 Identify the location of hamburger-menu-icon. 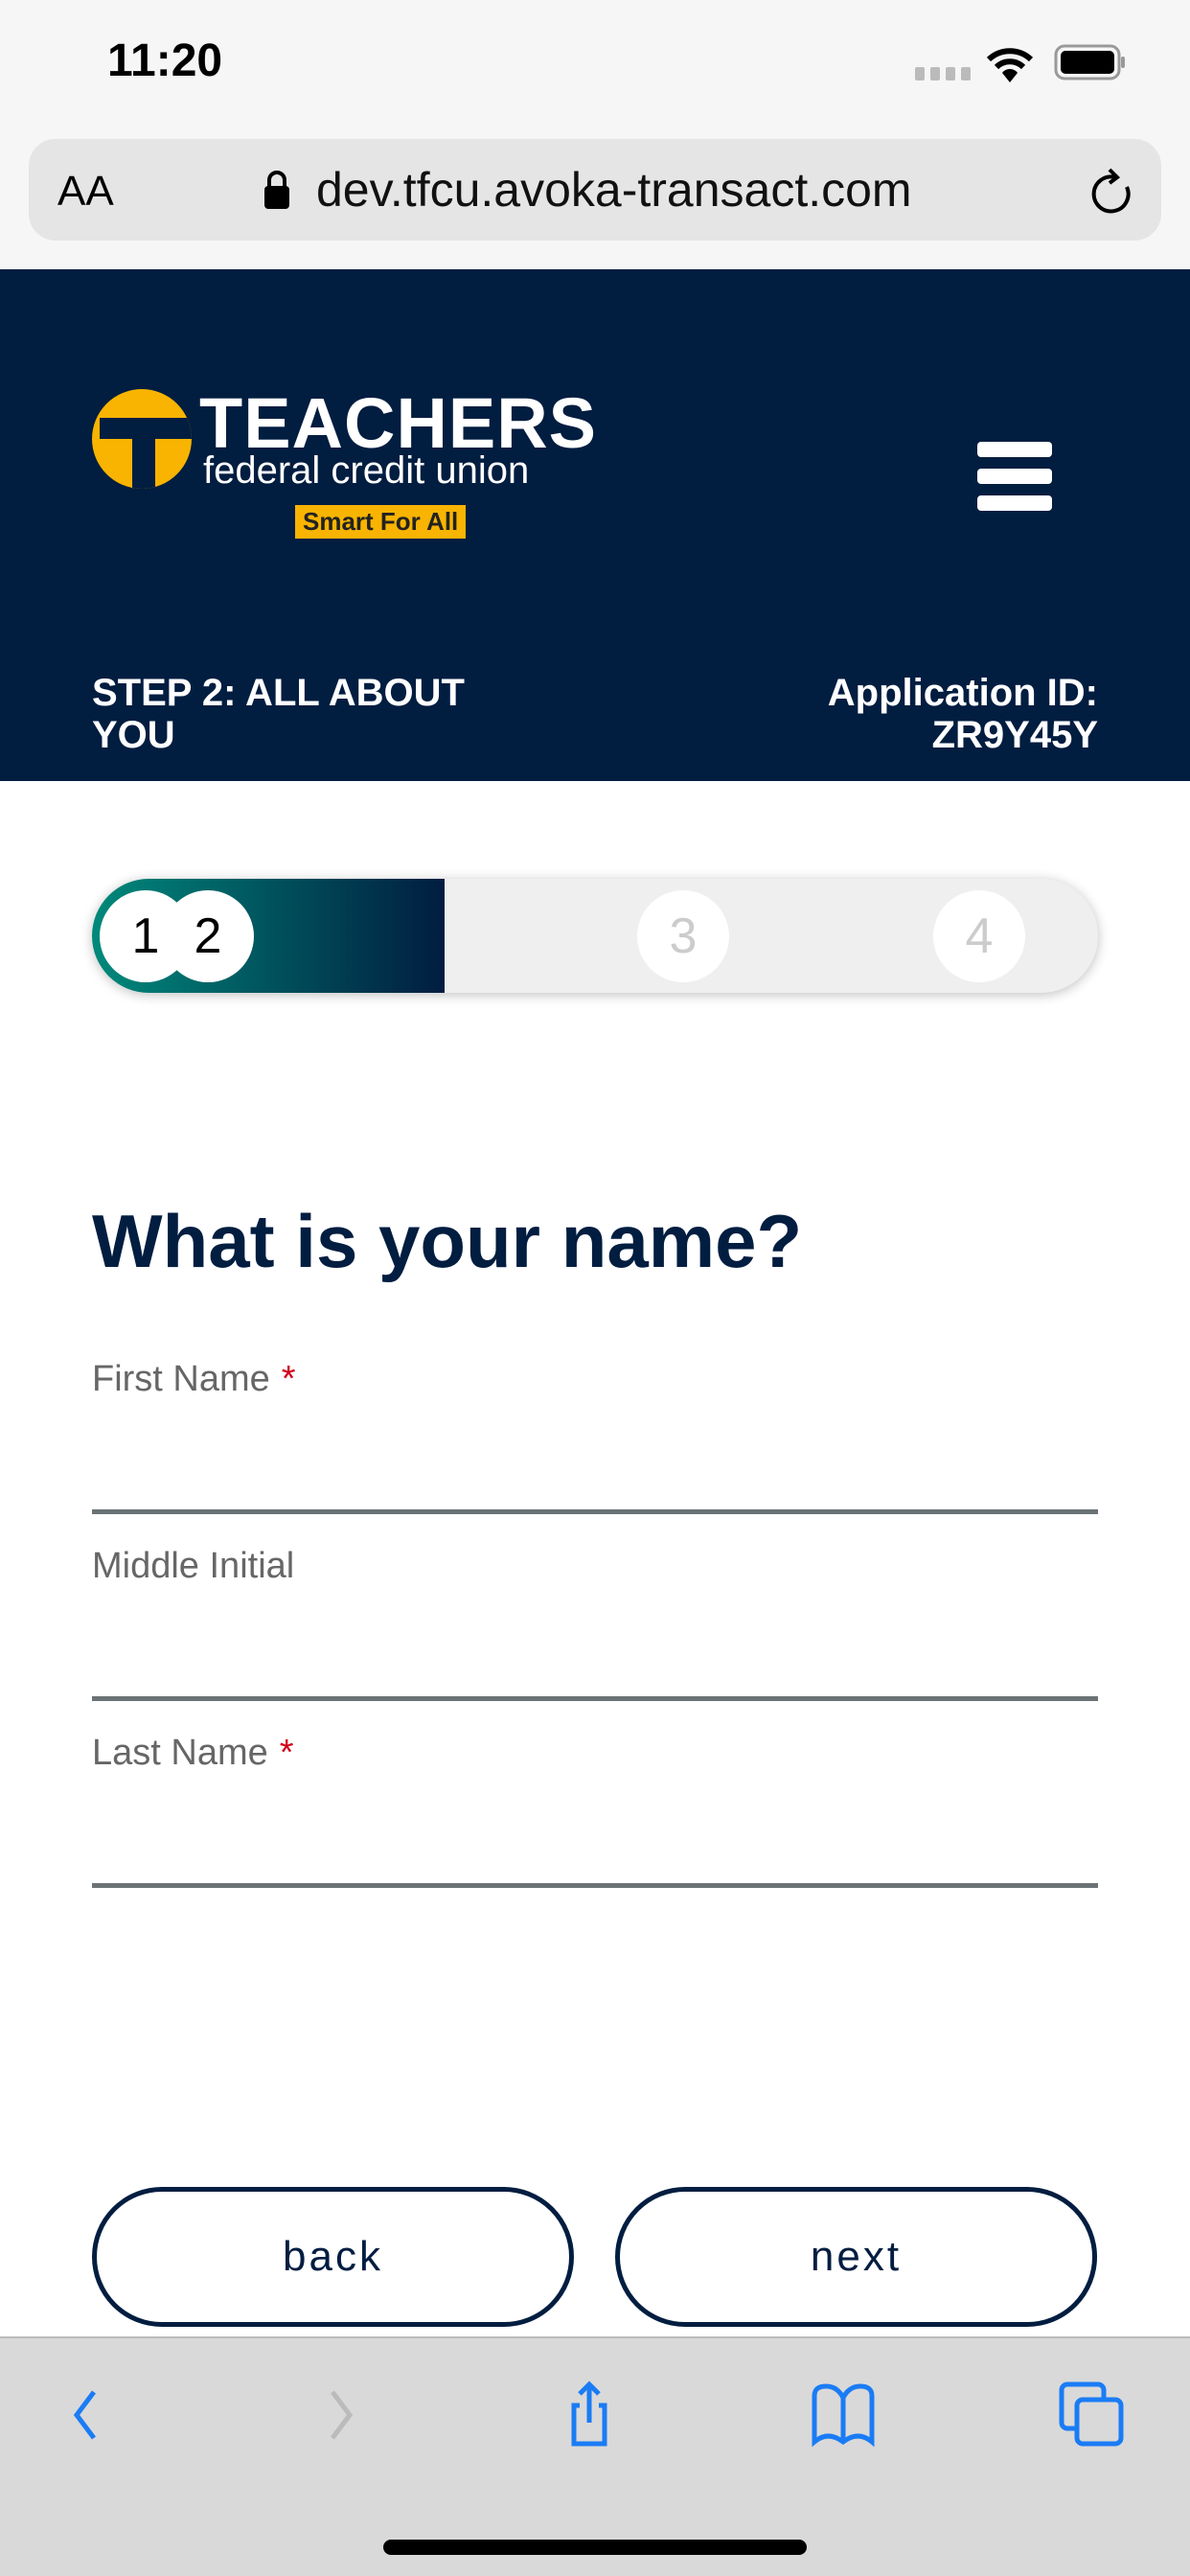
(1015, 476).